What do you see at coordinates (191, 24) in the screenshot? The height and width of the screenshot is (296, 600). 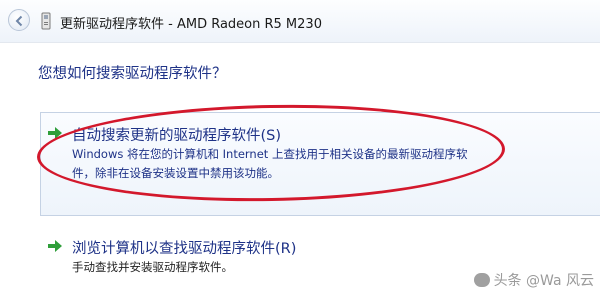 I see `window-title: 更新驱动程序软件 - AMD Radeon R5 M230` at bounding box center [191, 24].